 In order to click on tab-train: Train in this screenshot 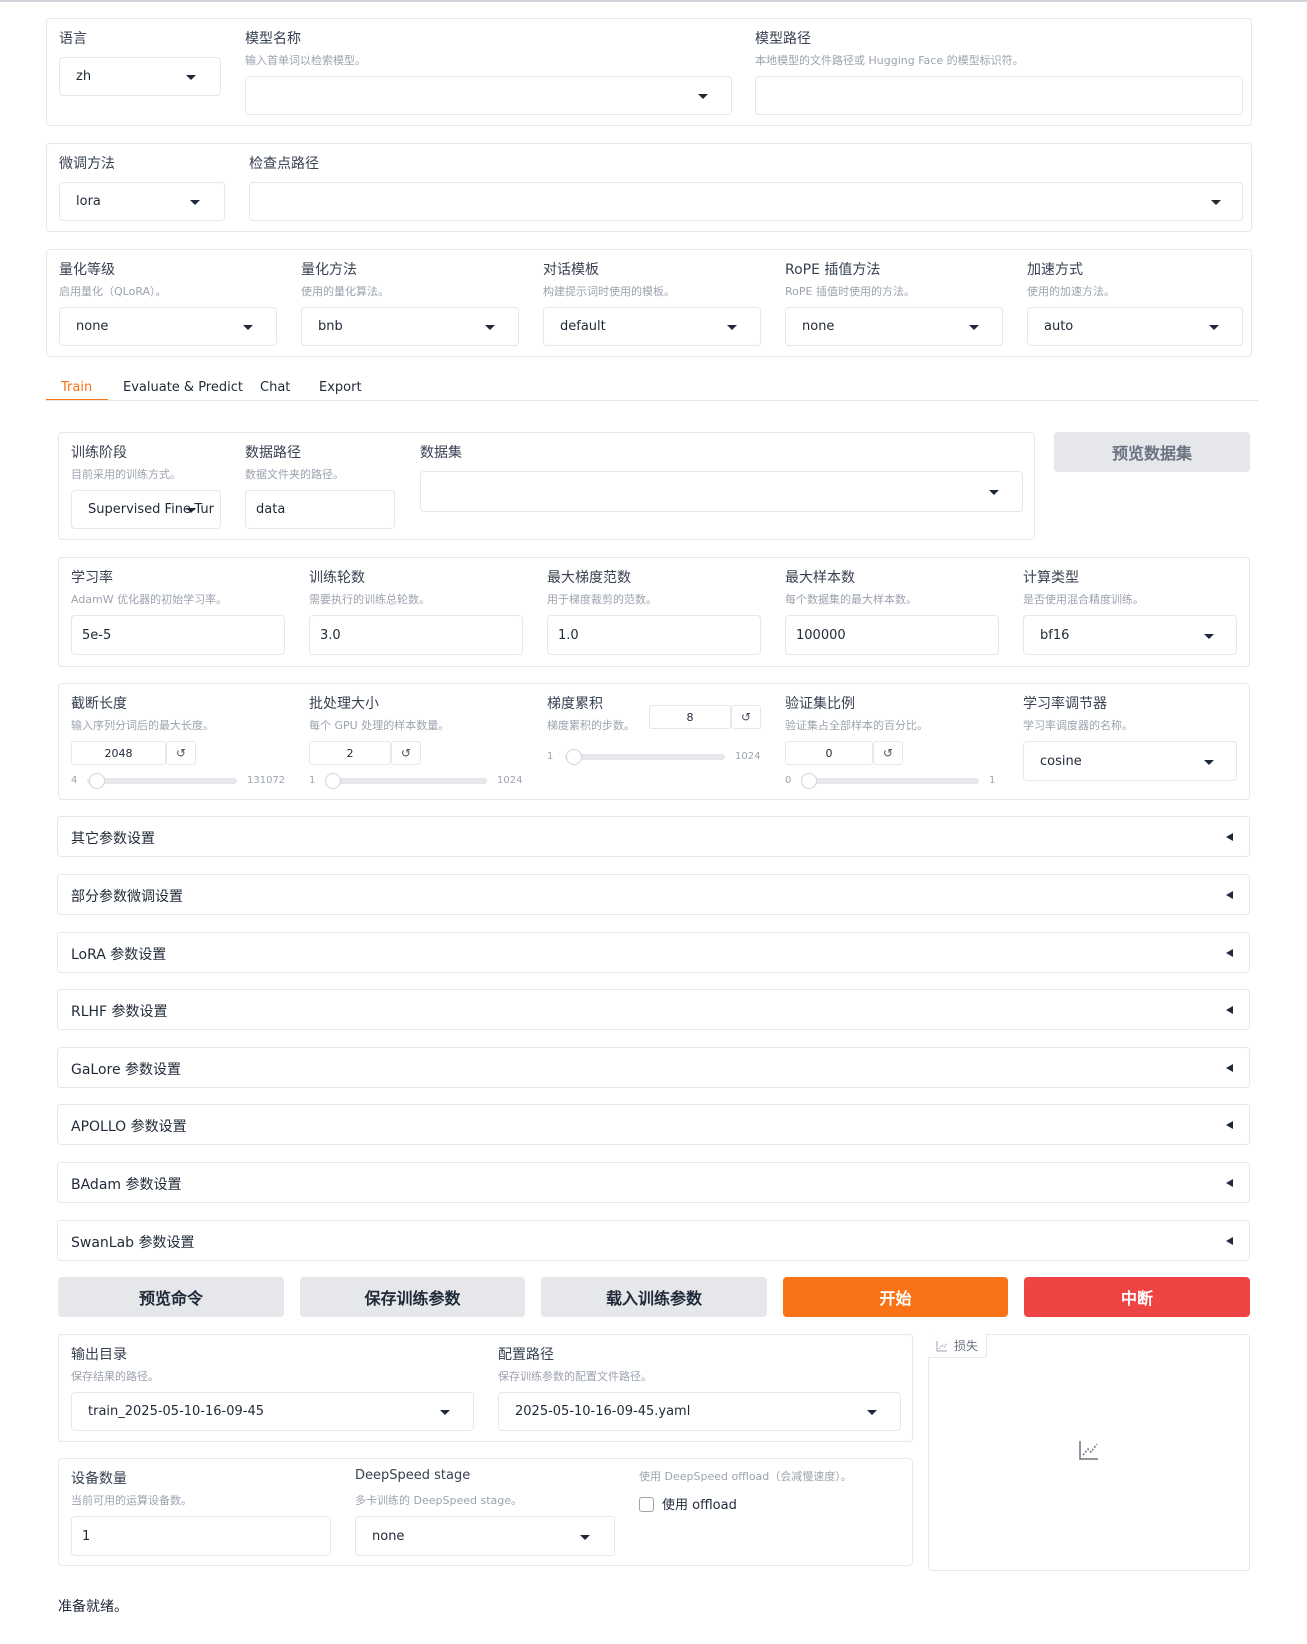, I will do `click(76, 387)`.